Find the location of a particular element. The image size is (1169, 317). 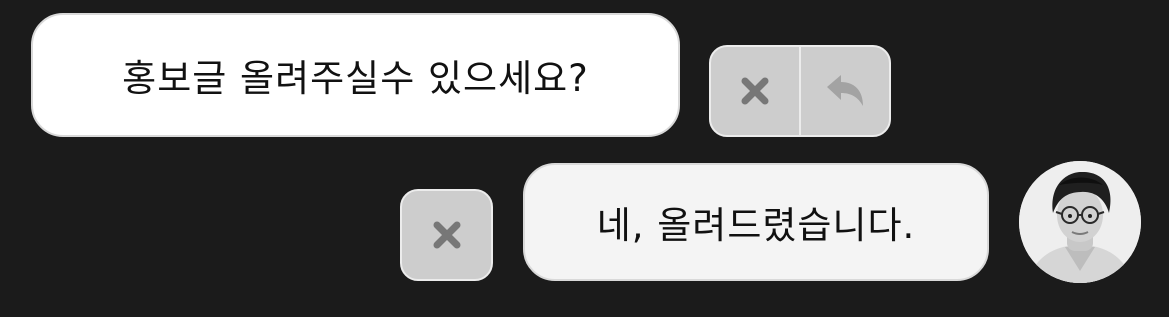

incoming-message-text: 홍보글 올려주실수 있으세요? is located at coordinates (355, 78).